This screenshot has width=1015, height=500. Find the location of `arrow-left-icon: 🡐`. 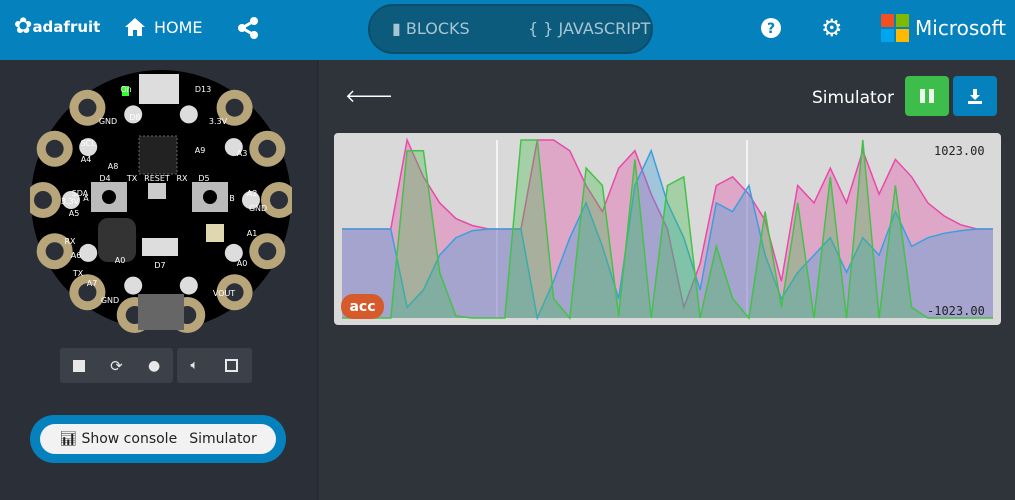

arrow-left-icon: 🡐 is located at coordinates (369, 96).